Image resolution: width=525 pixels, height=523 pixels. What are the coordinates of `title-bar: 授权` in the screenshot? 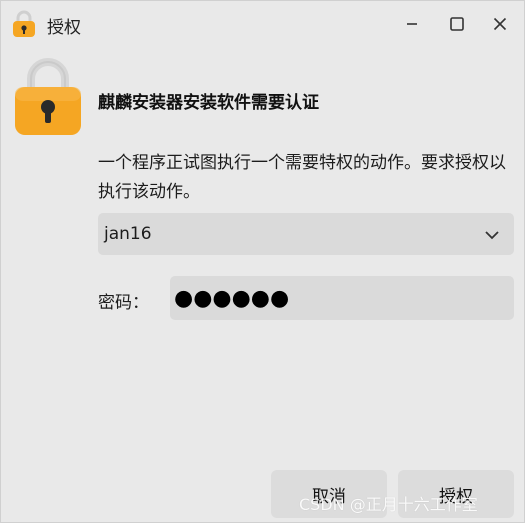 It's located at (262, 24).